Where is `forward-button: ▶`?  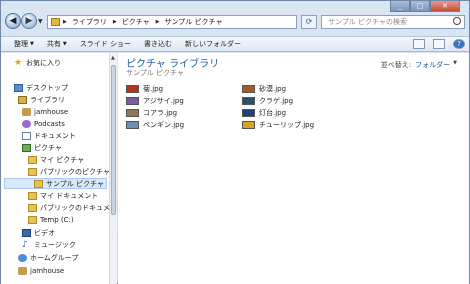 forward-button: ▶ is located at coordinates (29, 21).